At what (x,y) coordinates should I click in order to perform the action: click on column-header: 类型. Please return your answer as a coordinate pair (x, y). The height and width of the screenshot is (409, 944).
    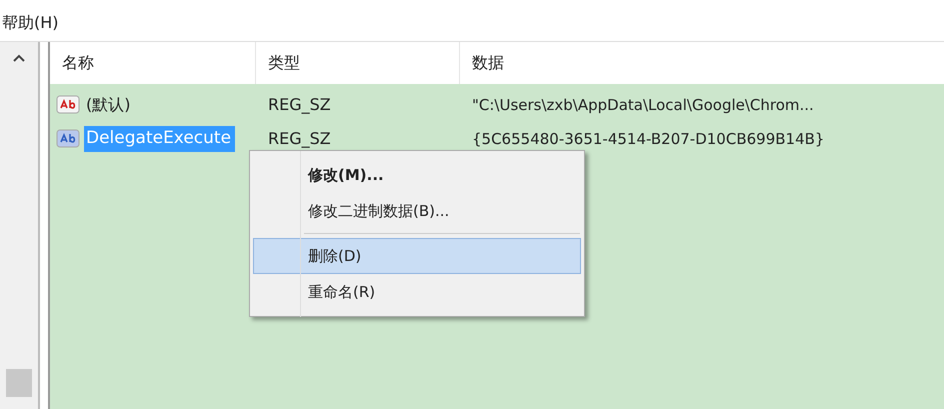
    Looking at the image, I should click on (358, 63).